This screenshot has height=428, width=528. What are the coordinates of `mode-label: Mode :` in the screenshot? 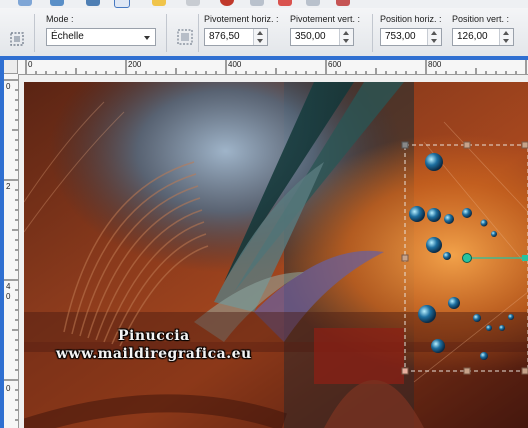 It's located at (60, 19).